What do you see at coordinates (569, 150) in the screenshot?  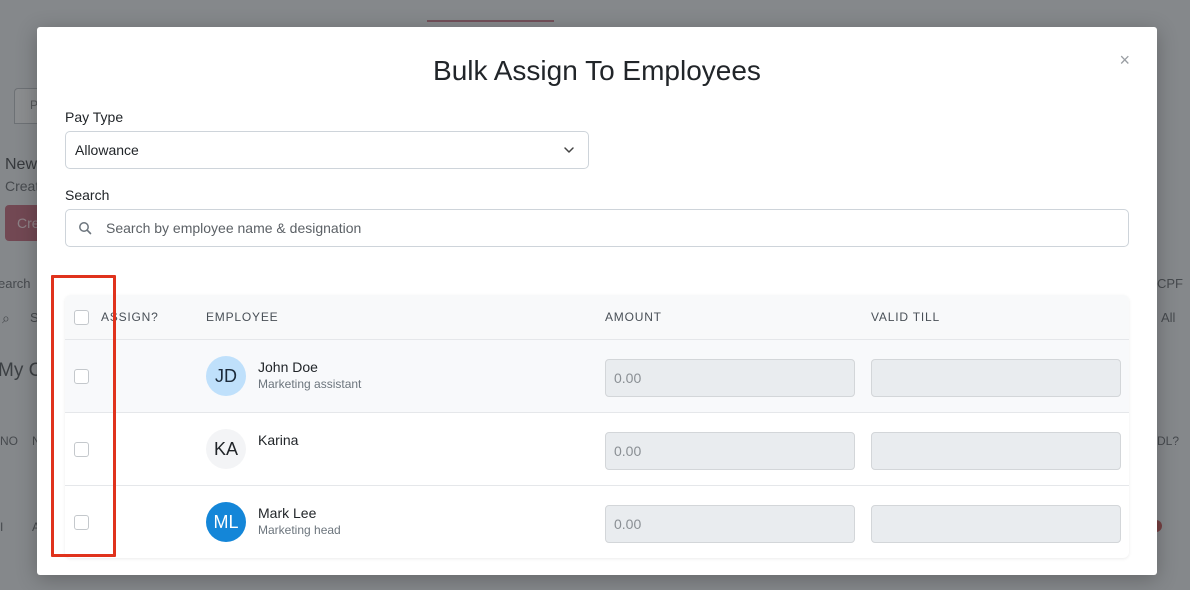 I see `chevron-down-icon` at bounding box center [569, 150].